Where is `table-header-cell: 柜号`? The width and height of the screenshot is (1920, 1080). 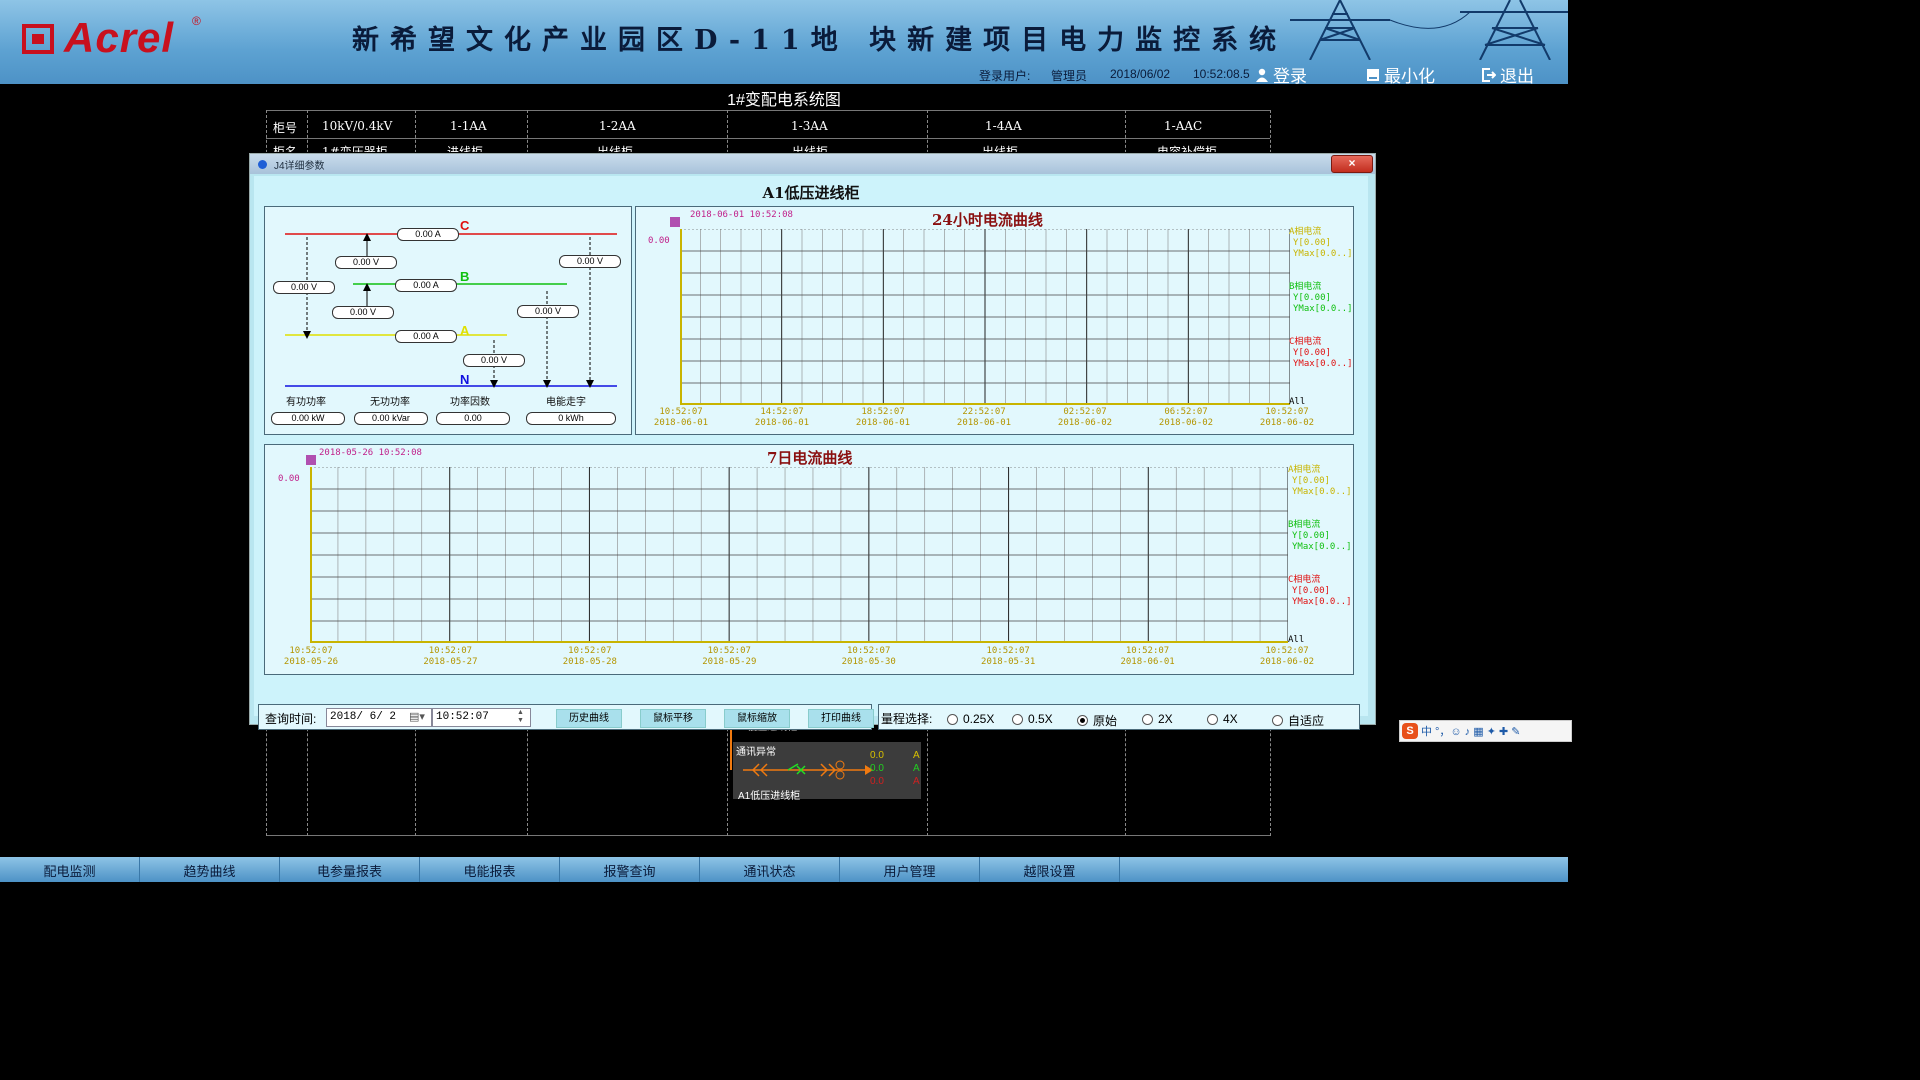 table-header-cell: 柜号 is located at coordinates (285, 128).